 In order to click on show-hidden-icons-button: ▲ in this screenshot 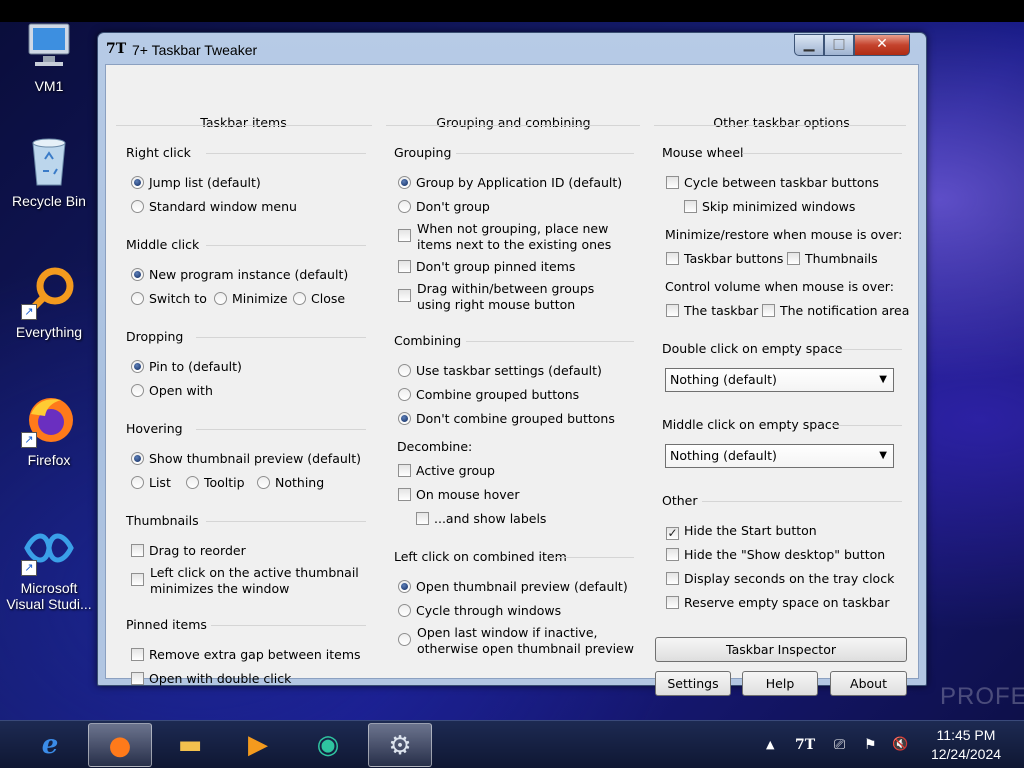, I will do `click(770, 744)`.